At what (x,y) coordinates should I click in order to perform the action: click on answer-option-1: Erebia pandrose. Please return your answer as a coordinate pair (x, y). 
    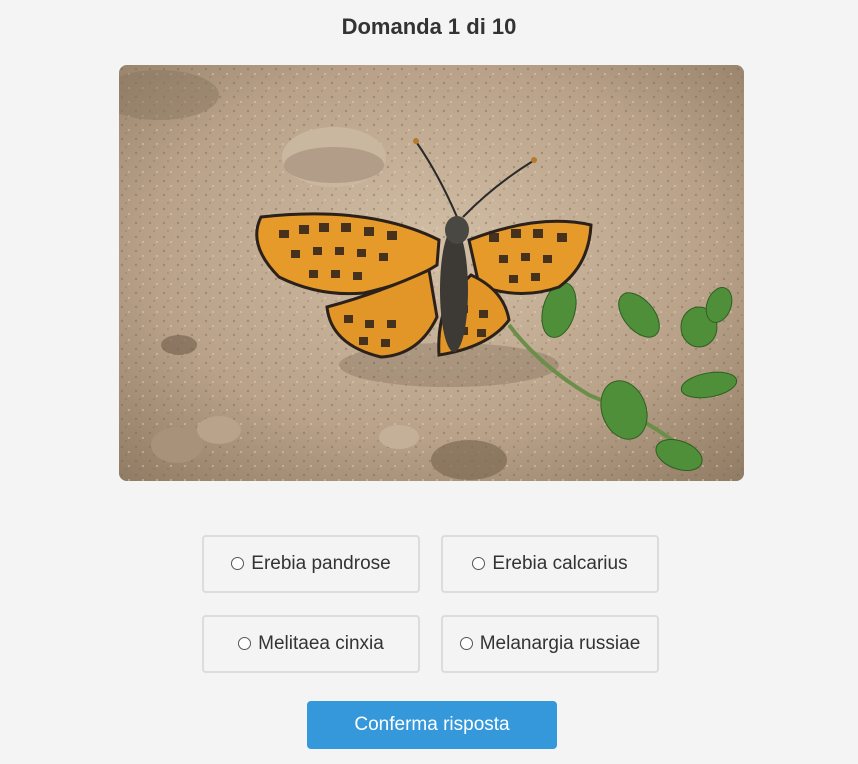
    Looking at the image, I should click on (311, 564).